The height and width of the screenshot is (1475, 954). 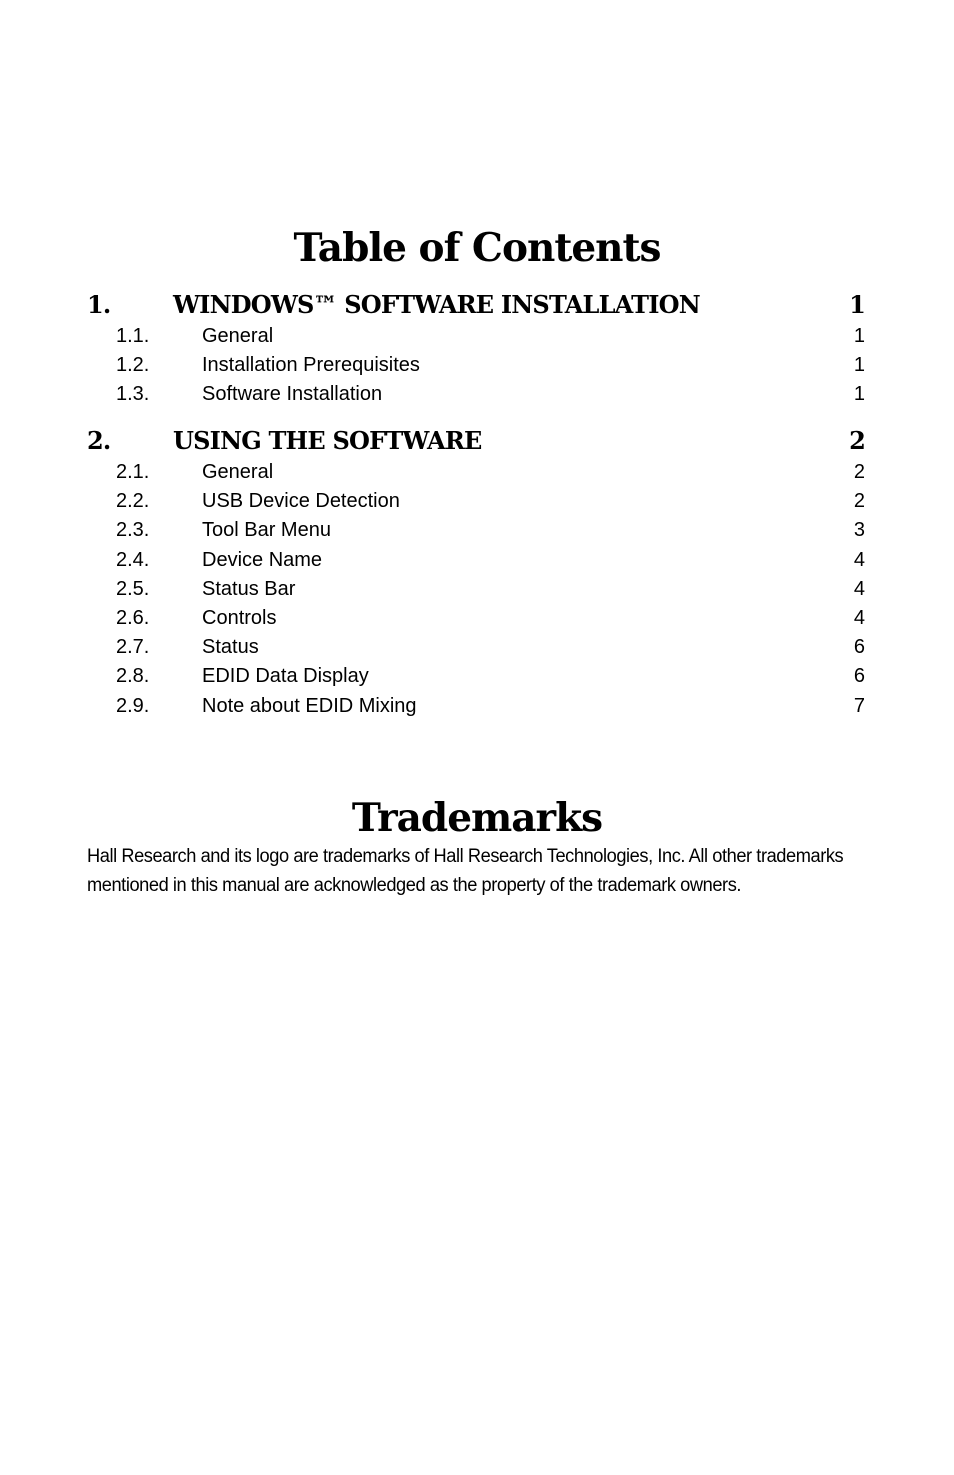 What do you see at coordinates (437, 304) in the screenshot?
I see `toc-section-title: WINDOWS™ SOFTWARE INSTALLATION` at bounding box center [437, 304].